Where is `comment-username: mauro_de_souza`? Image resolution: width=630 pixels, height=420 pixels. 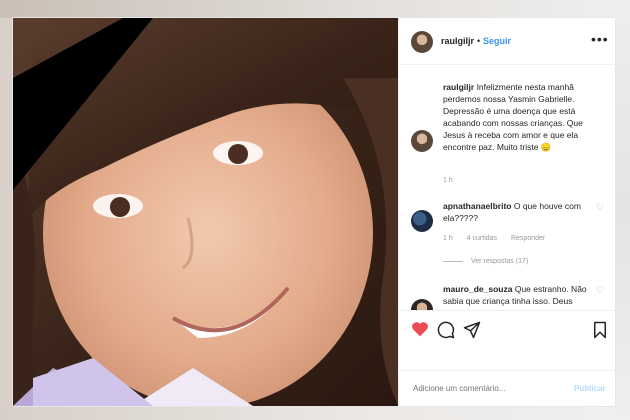
comment-username: mauro_de_souza is located at coordinates (477, 289).